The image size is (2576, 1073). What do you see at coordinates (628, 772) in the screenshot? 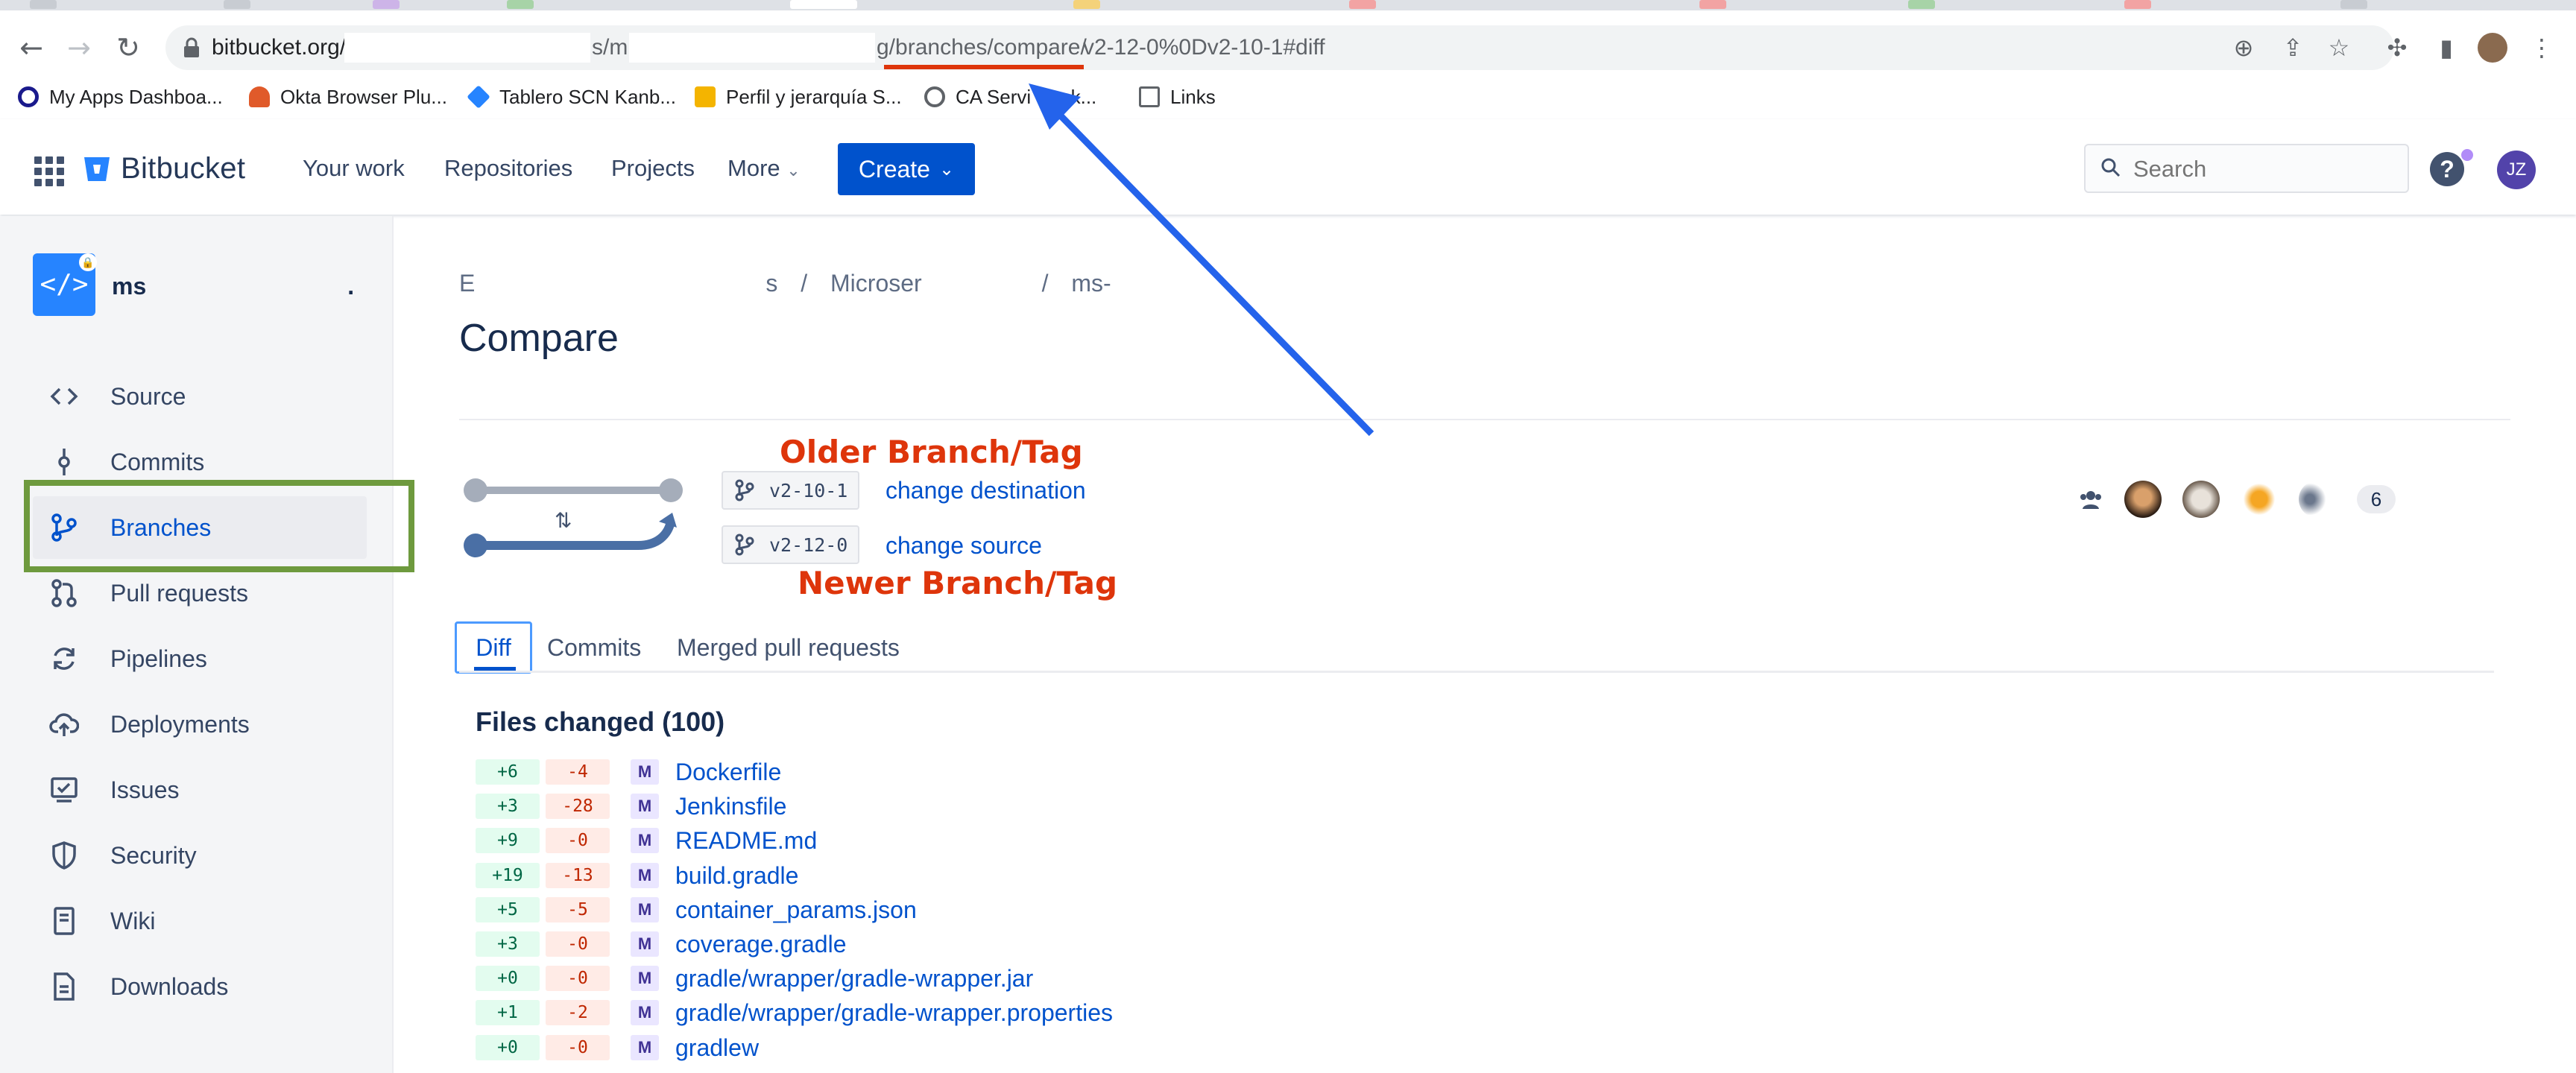
I see `file-row: +6 -4 M Dockerfile` at bounding box center [628, 772].